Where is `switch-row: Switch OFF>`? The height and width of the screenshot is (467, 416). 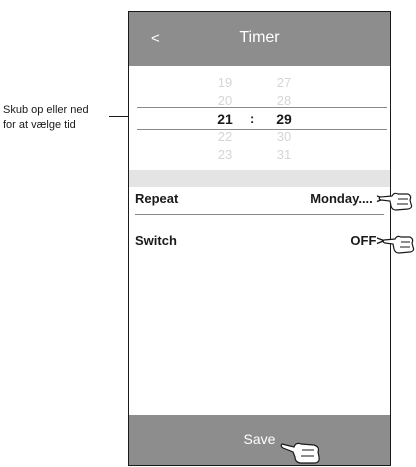
switch-row: Switch OFF> is located at coordinates (259, 241).